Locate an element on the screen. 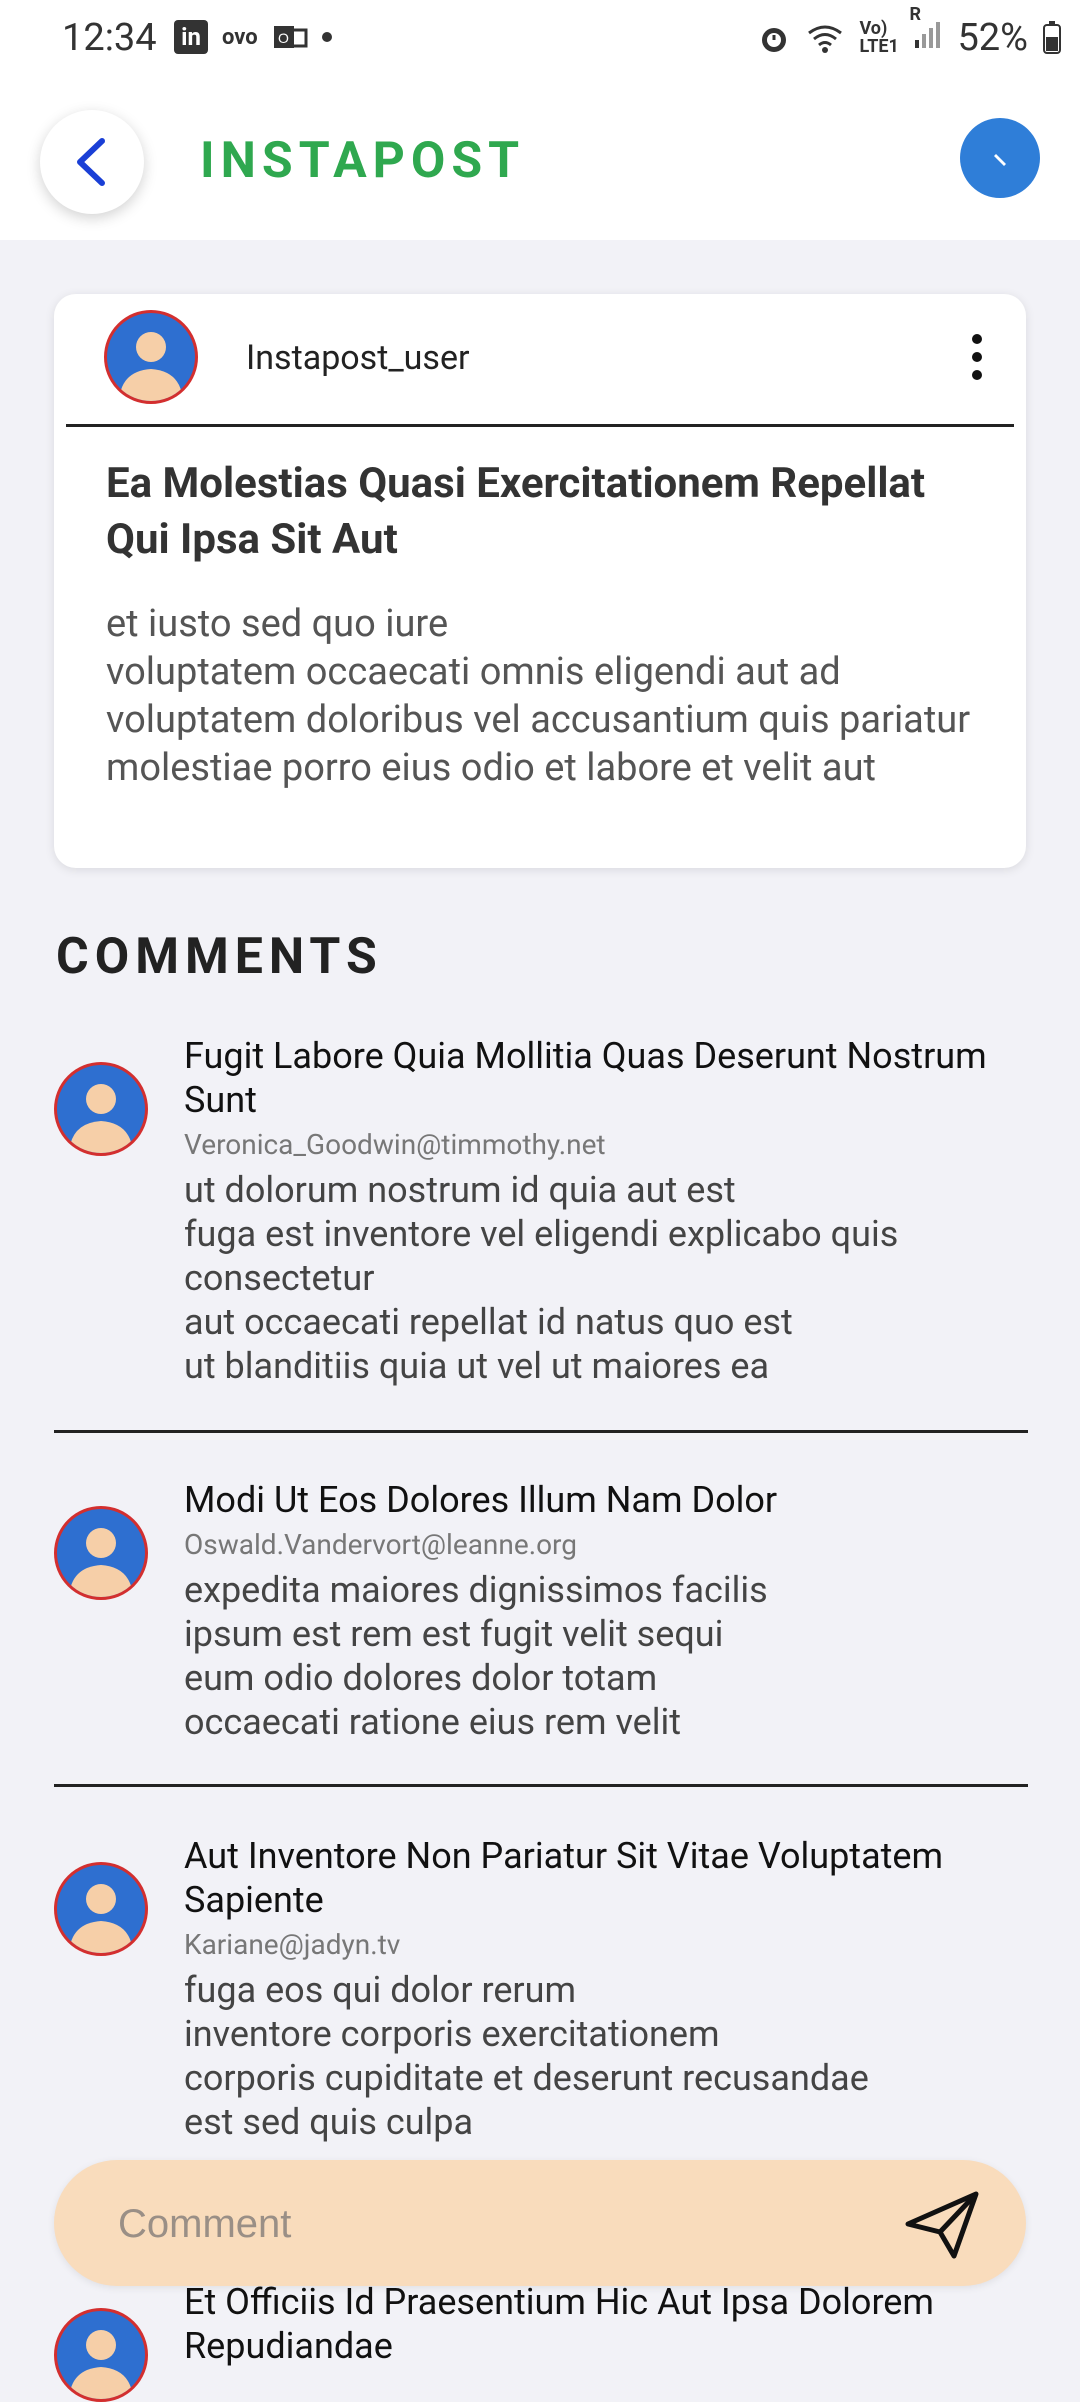 The width and height of the screenshot is (1080, 2402). alarm-icon is located at coordinates (774, 40).